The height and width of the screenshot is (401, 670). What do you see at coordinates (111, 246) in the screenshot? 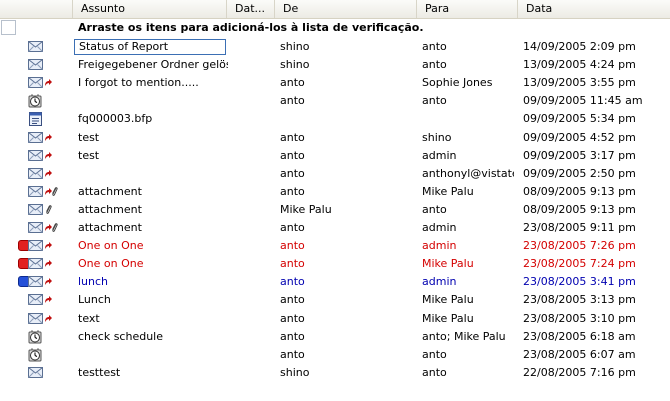
I see `subject-cell: One on One` at bounding box center [111, 246].